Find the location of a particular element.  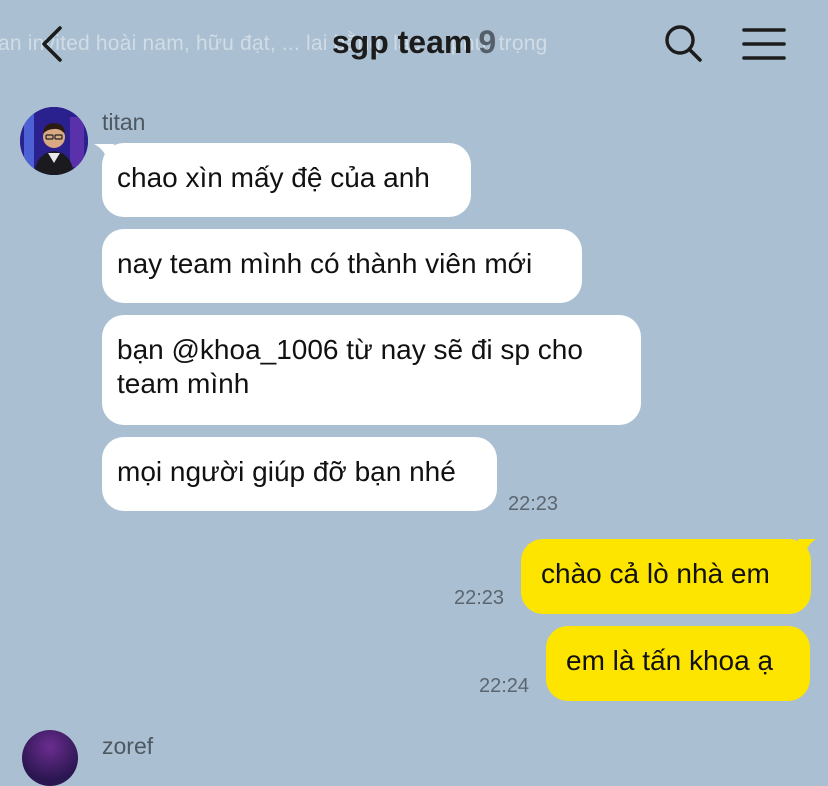

bubble-tail is located at coordinates (807, 549).